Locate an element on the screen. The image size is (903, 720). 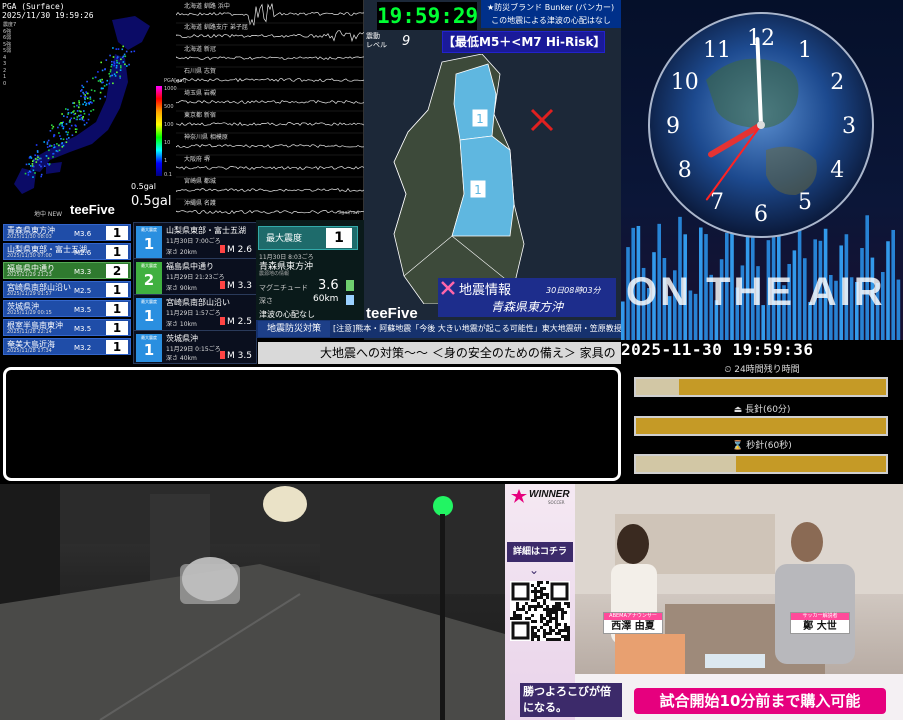
pga-scale-tick: 10 is located at coordinates (167, 143).